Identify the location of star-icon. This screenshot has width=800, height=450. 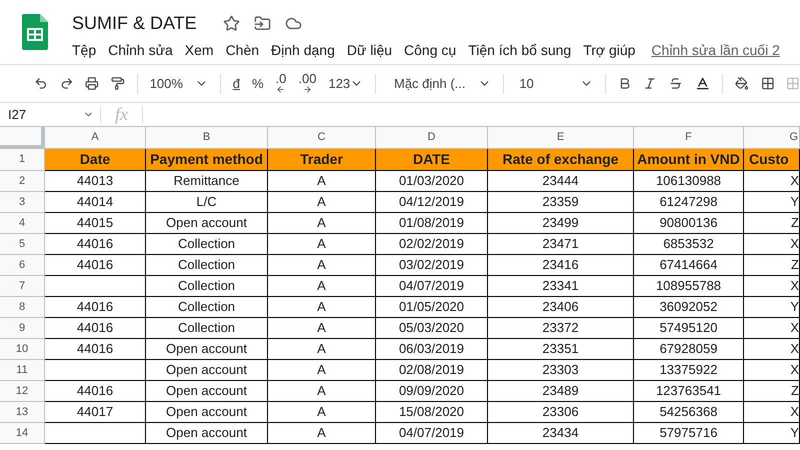
(231, 23).